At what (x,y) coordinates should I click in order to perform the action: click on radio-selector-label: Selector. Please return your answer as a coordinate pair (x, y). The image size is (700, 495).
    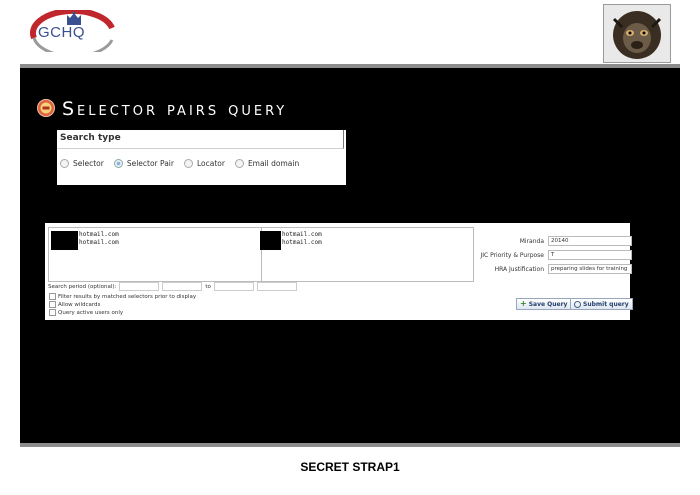
    Looking at the image, I should click on (88, 163).